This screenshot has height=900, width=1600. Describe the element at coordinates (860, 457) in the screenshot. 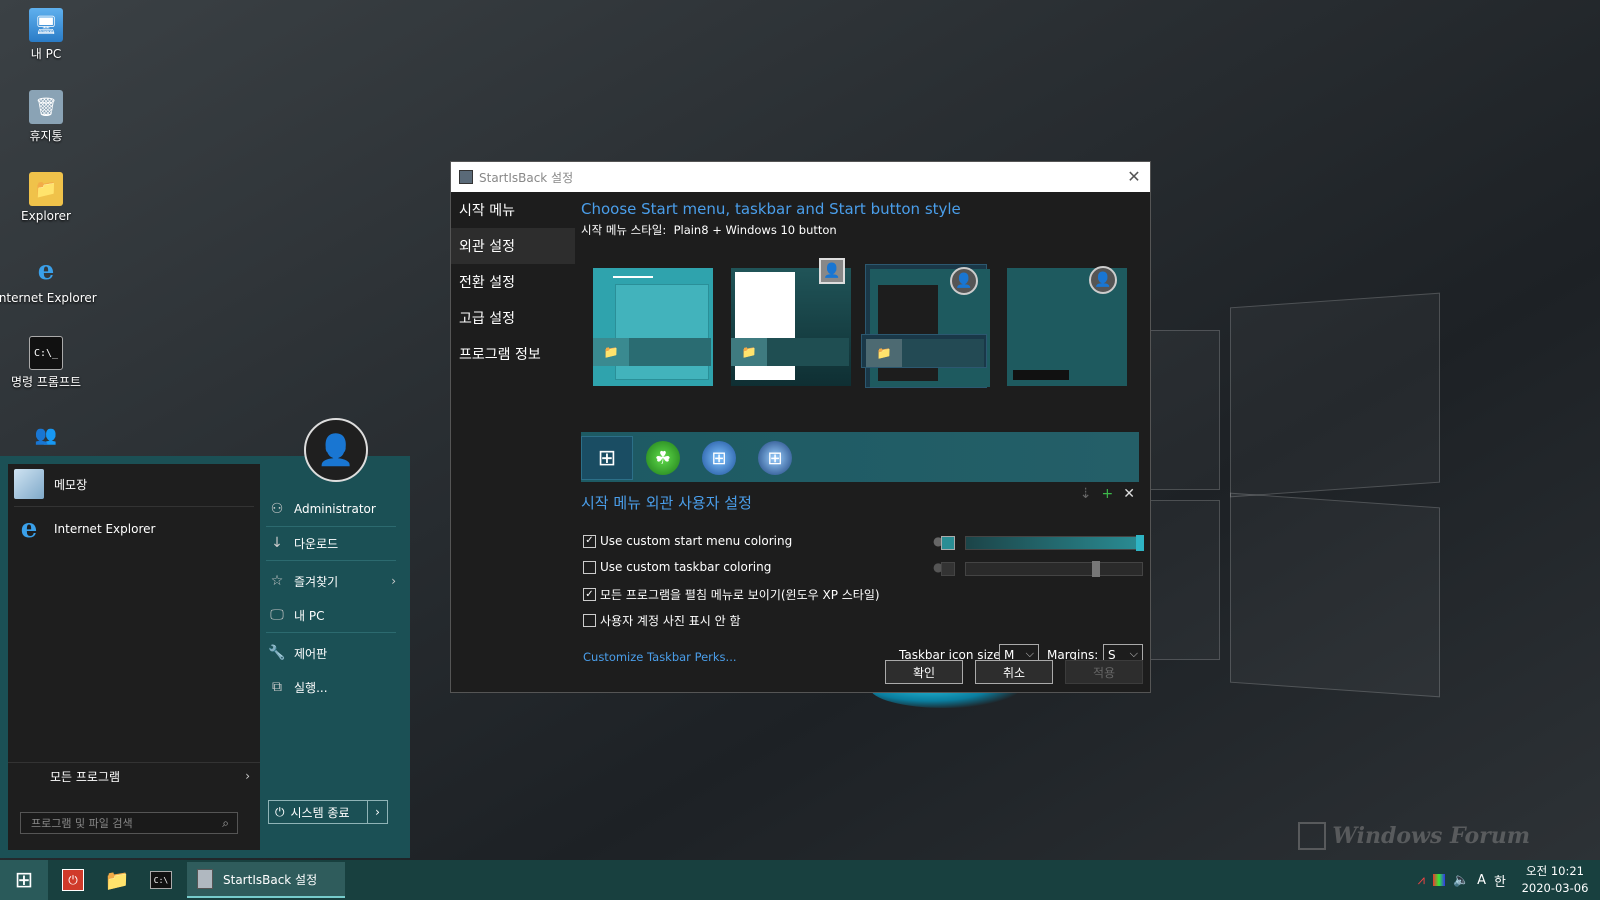

I see `start-button-strip: ⊞ ☘ ⊞ ⊞` at that location.